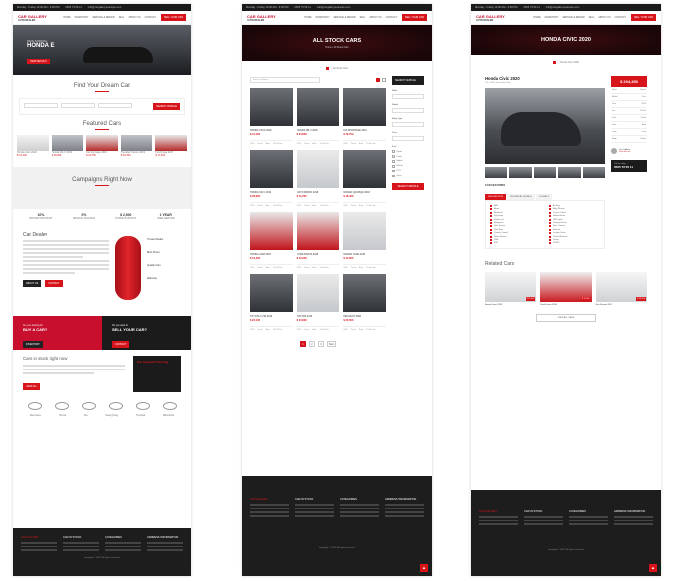  I want to click on fuel-checkbox: LPG, so click(408, 171).